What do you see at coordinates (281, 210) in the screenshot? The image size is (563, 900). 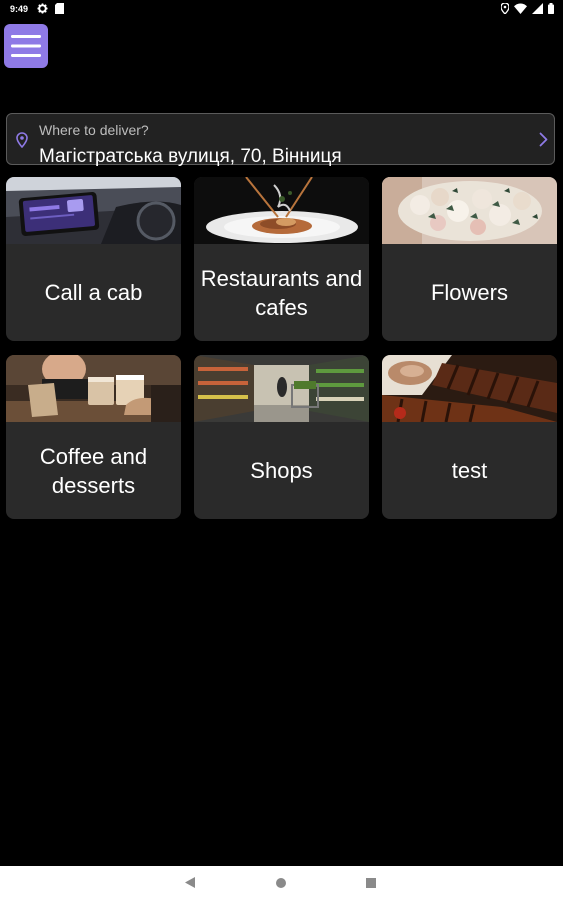 I see `pasta-dish-photo` at bounding box center [281, 210].